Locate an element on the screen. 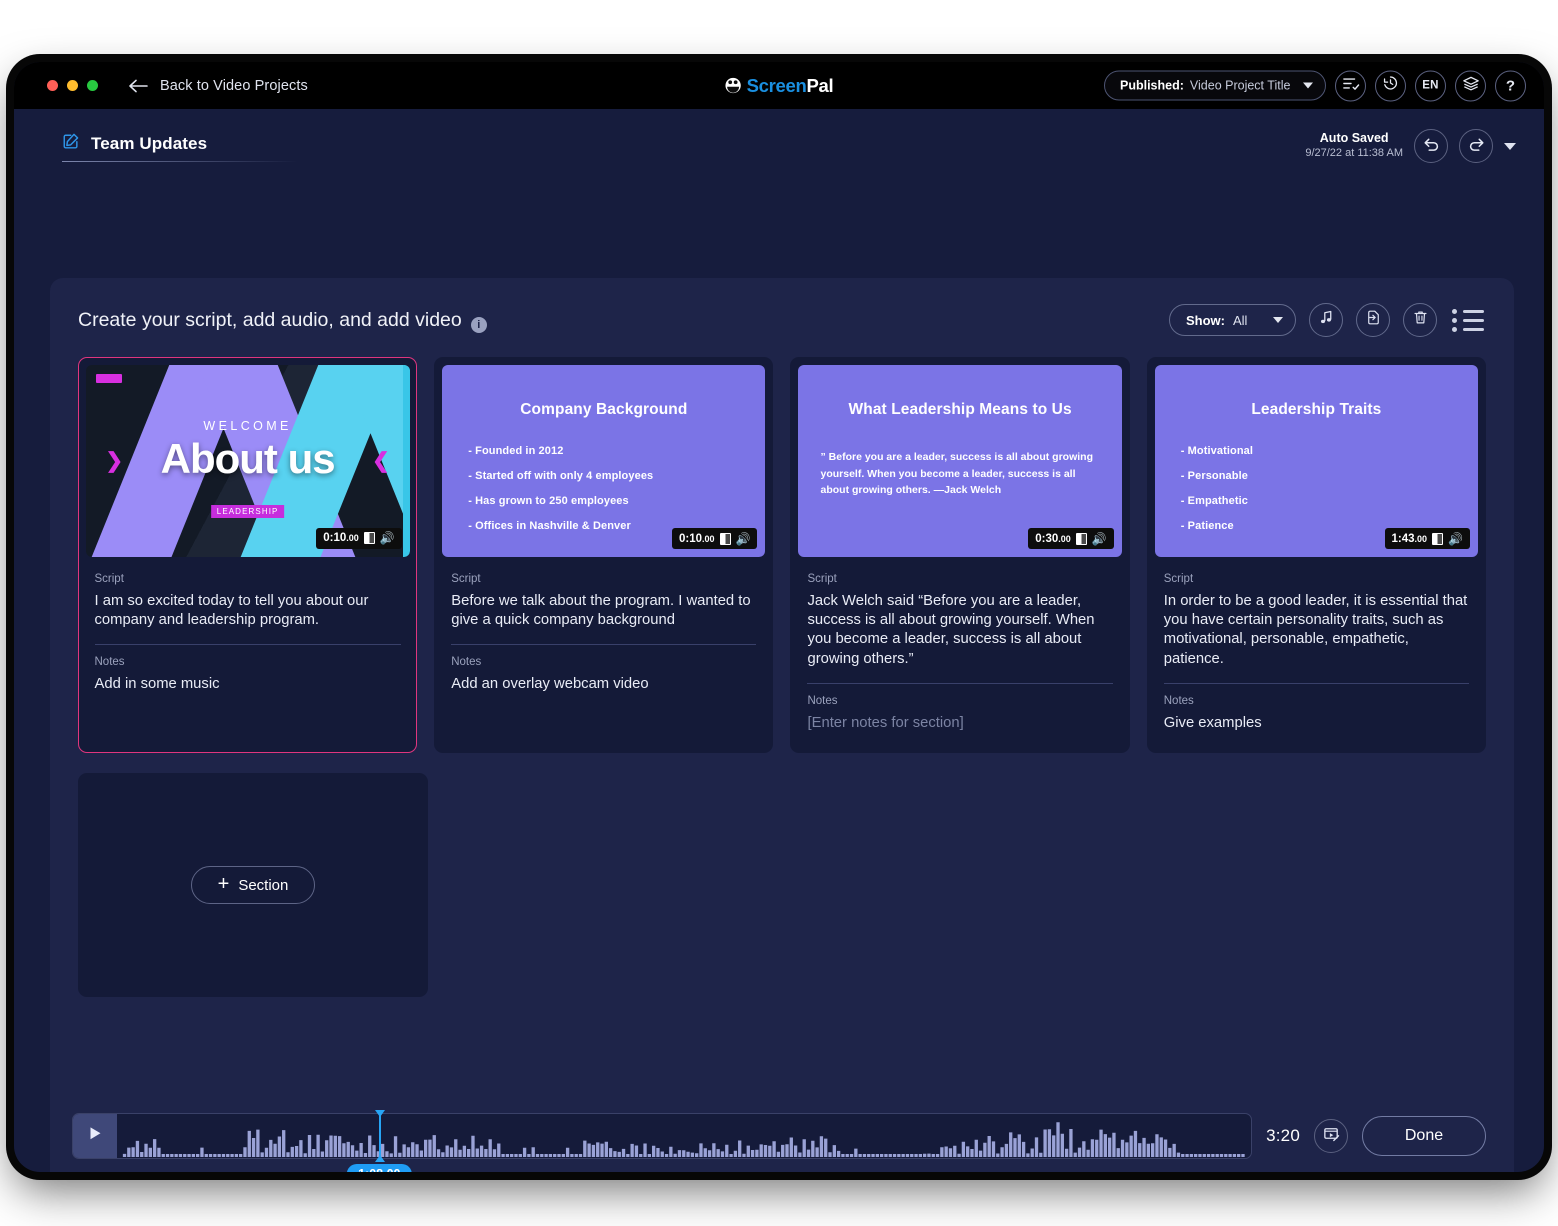  import-script-button is located at coordinates (1373, 320).